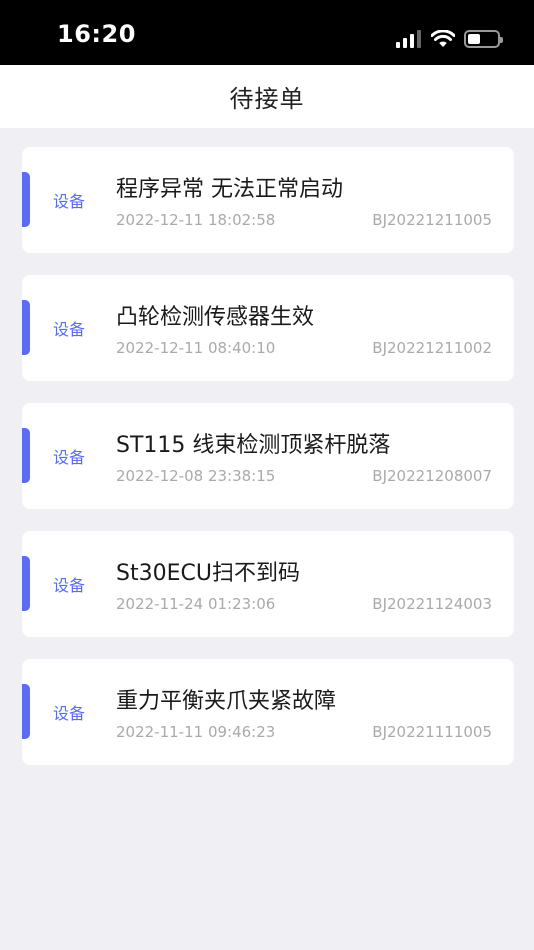  What do you see at coordinates (215, 317) in the screenshot?
I see `order-title: 凸轮检测传感器生效` at bounding box center [215, 317].